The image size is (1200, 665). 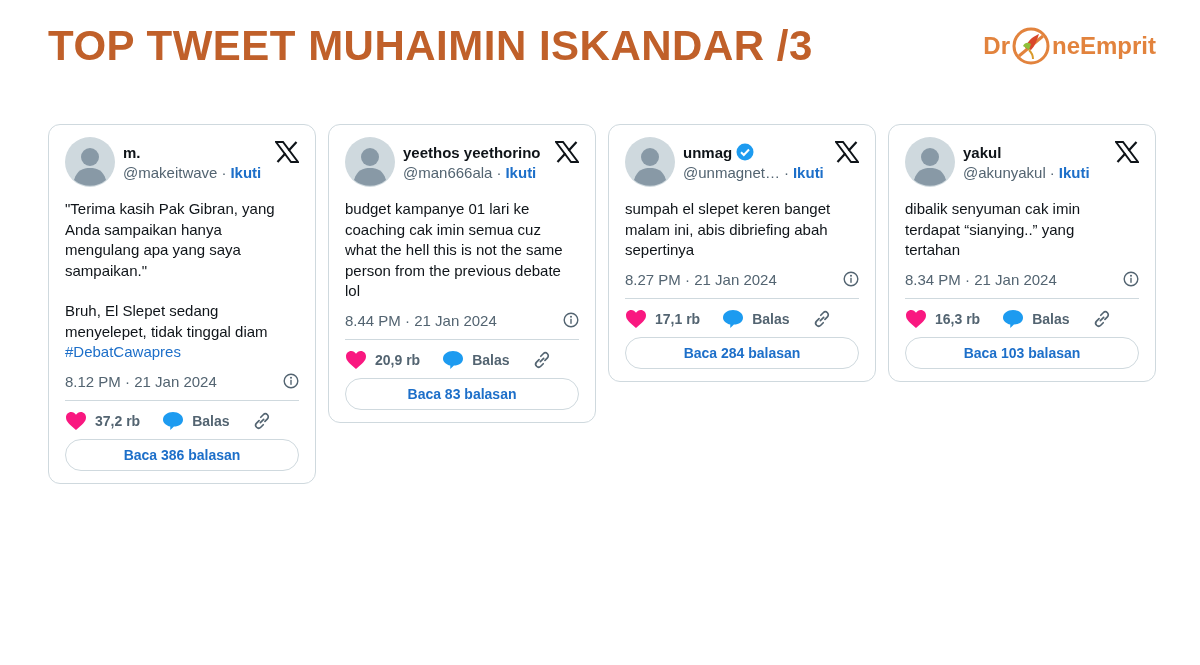 What do you see at coordinates (398, 359) in the screenshot?
I see `like-count: 20,9 rb` at bounding box center [398, 359].